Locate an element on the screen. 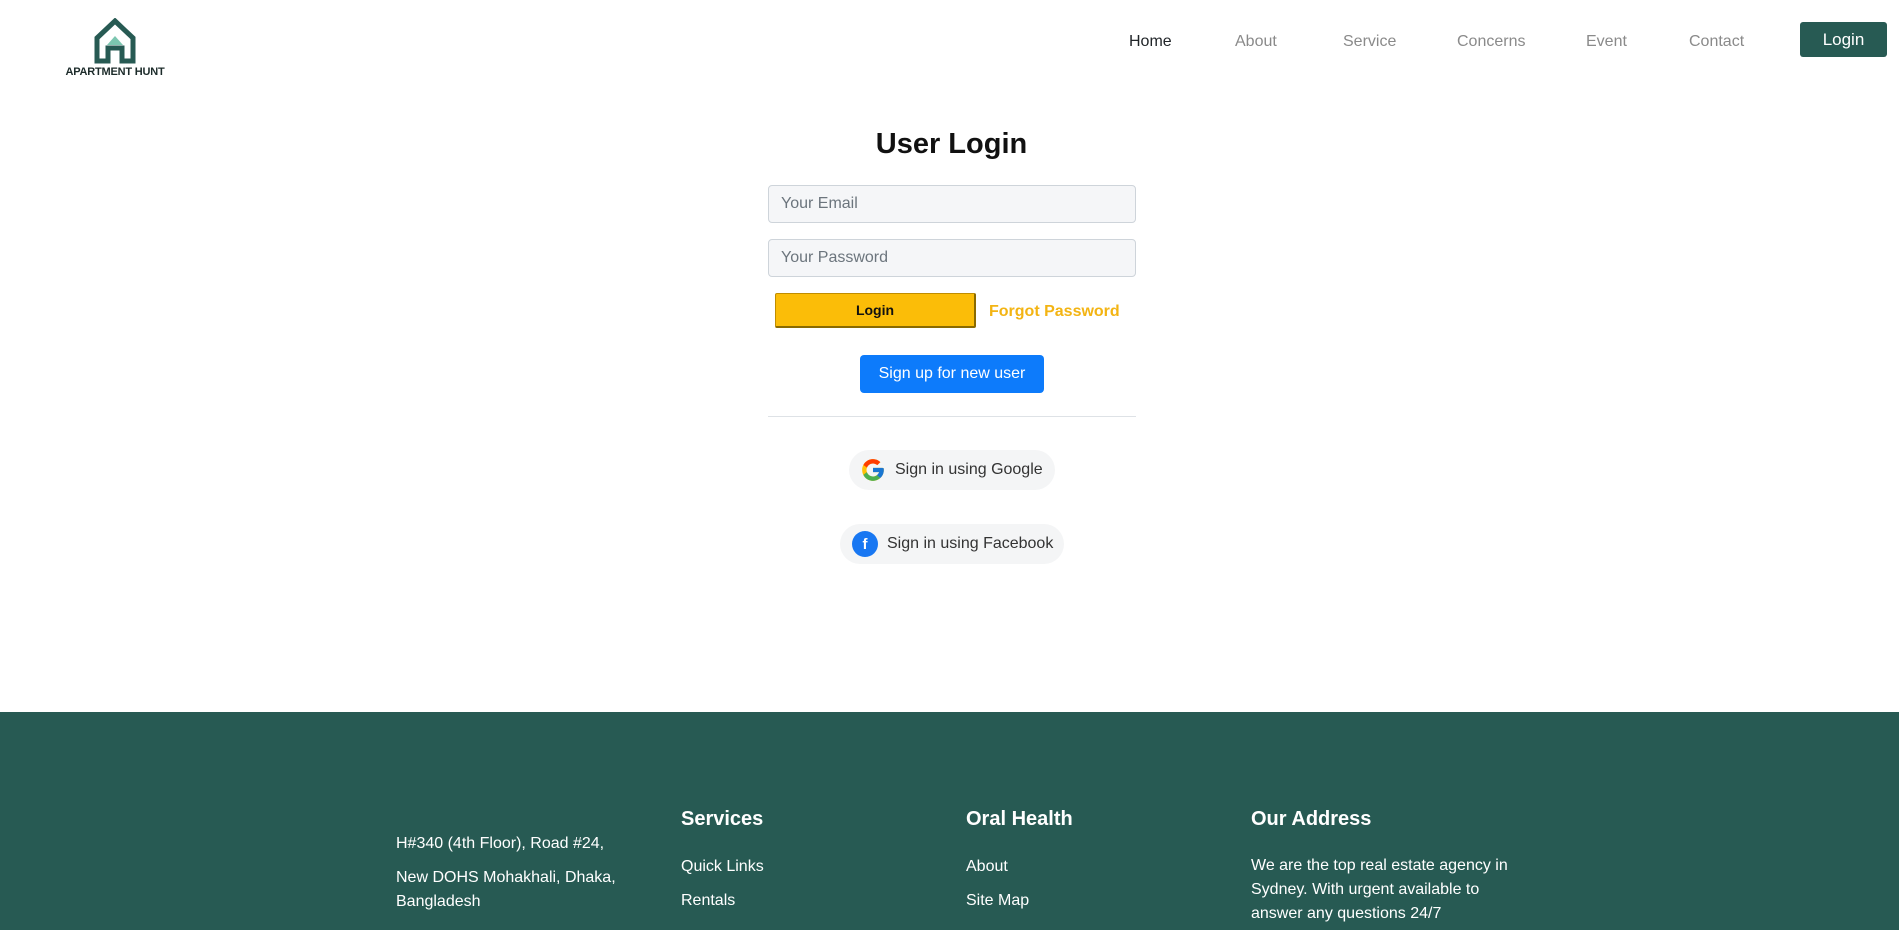 Image resolution: width=1899 pixels, height=930 pixels. facebook-signin-label: Sign in using Facebook is located at coordinates (970, 543).